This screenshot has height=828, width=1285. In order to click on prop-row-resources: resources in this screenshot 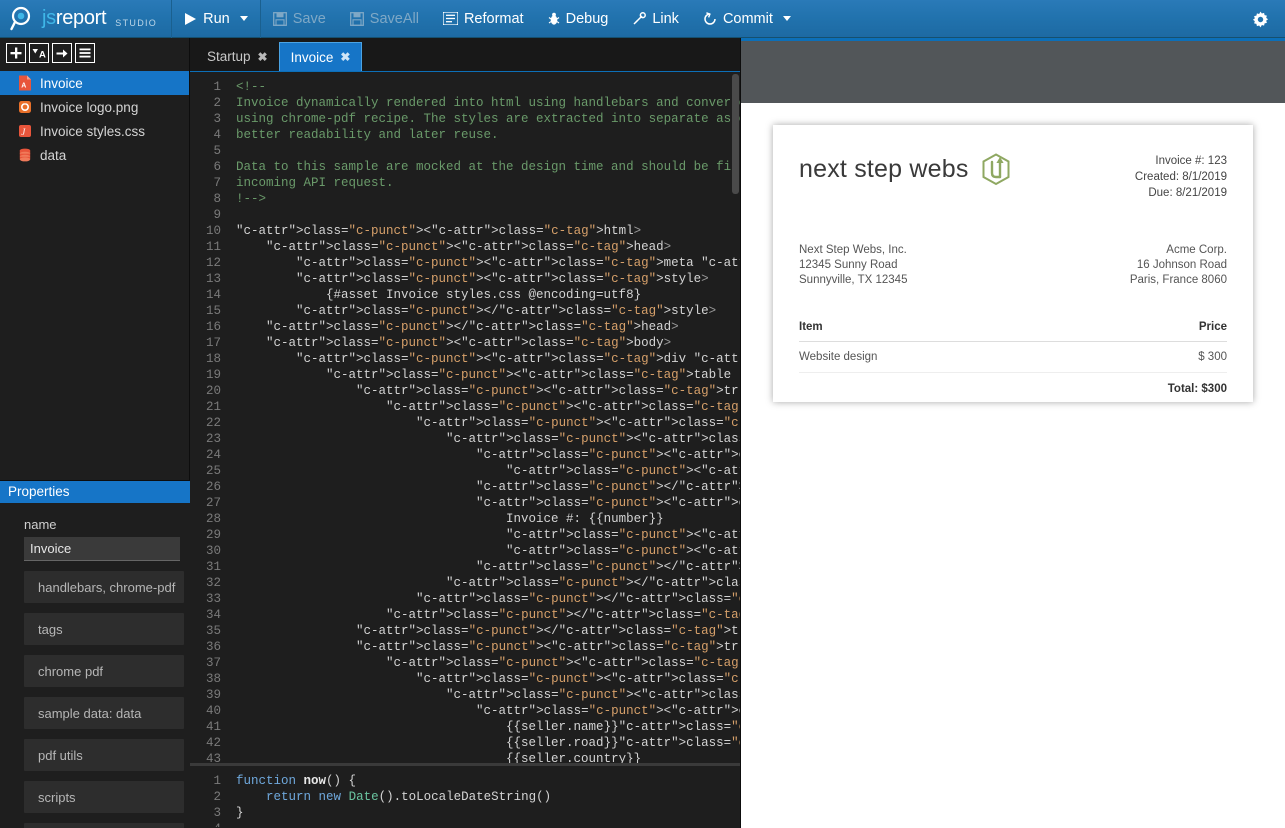, I will do `click(104, 825)`.